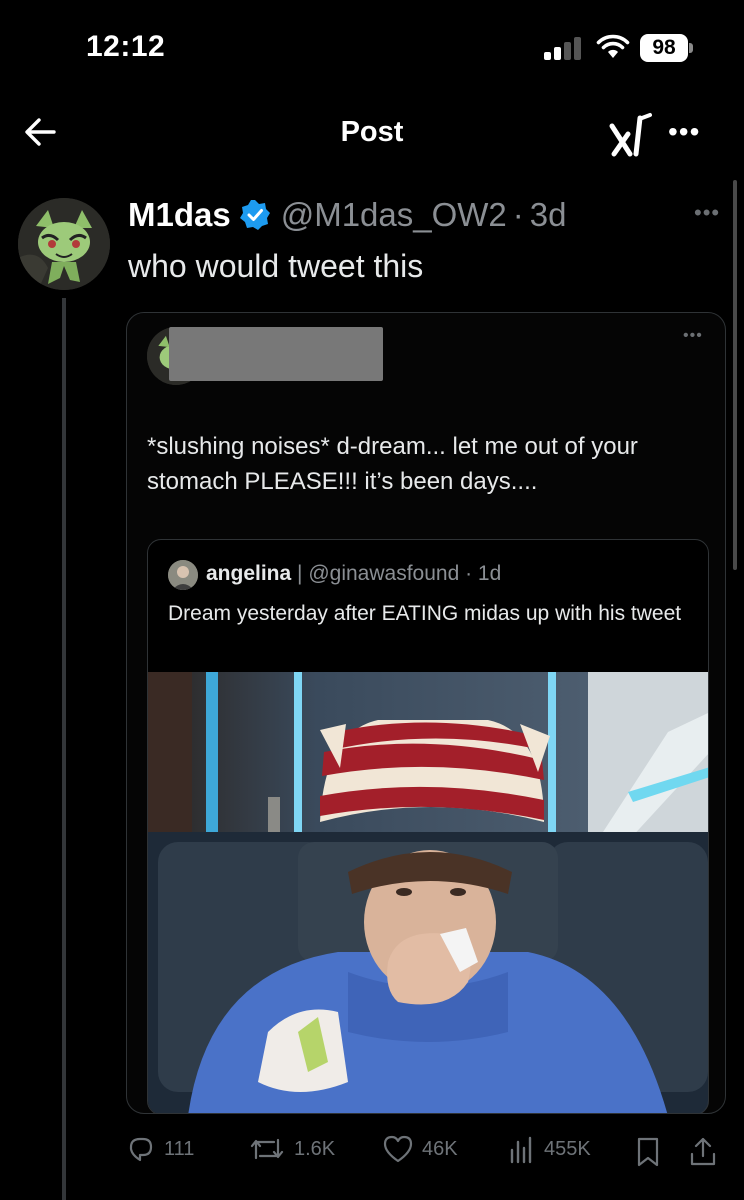  What do you see at coordinates (291, 1149) in the screenshot?
I see `repost-button: 1.6K` at bounding box center [291, 1149].